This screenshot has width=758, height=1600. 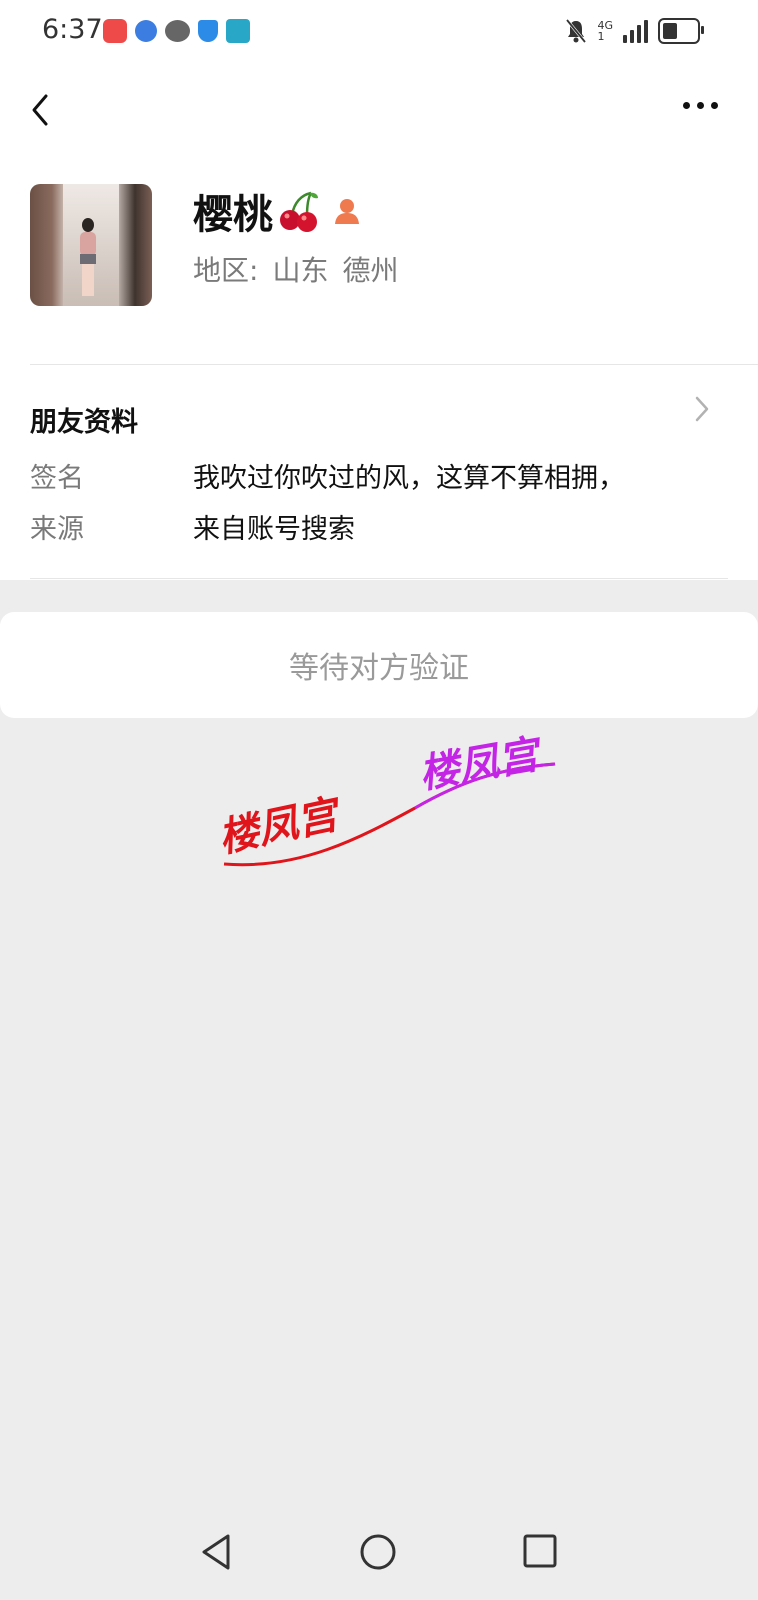 I want to click on name-row: 樱桃, so click(x=277, y=211).